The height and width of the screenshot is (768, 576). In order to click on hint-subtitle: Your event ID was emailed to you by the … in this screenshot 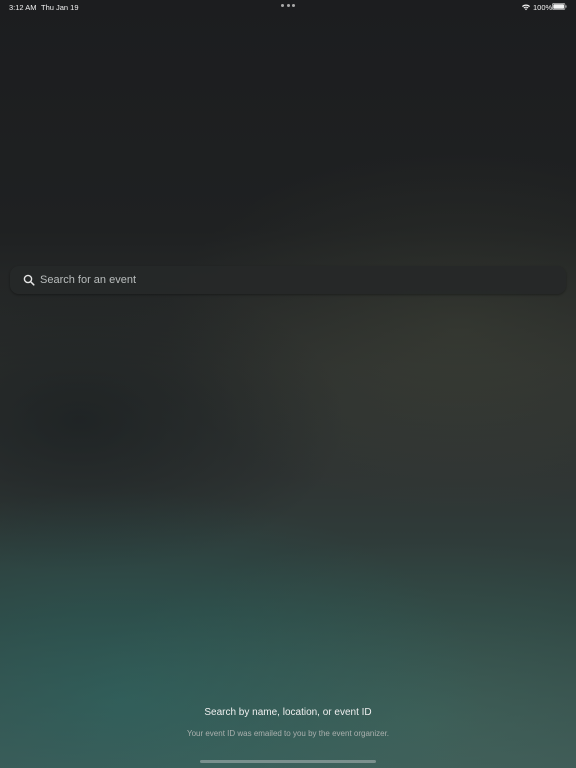, I will do `click(288, 733)`.